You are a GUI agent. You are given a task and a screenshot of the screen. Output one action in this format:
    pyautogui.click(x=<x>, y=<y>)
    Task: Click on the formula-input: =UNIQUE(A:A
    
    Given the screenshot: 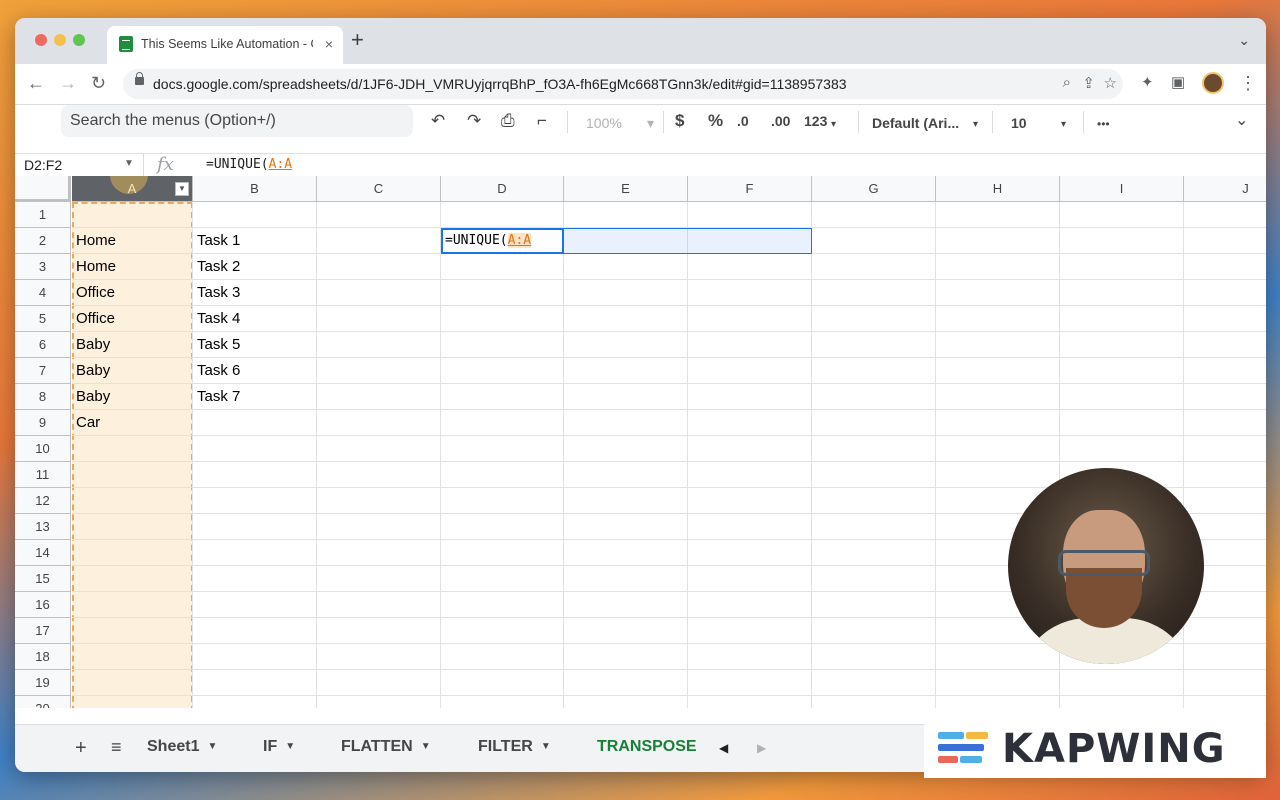 What is the action you would take?
    pyautogui.click(x=249, y=164)
    